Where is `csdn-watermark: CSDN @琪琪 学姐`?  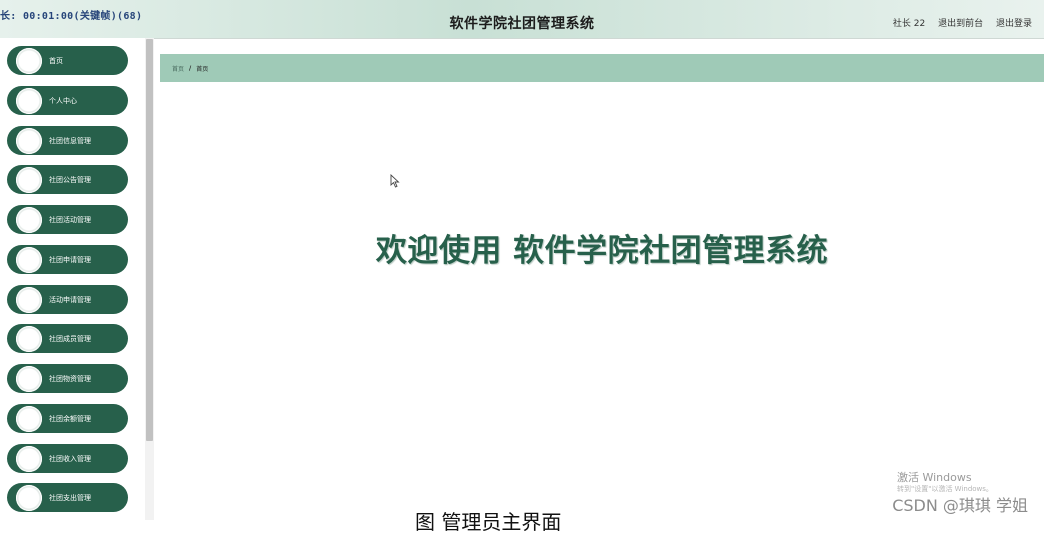
csdn-watermark: CSDN @琪琪 学姐 is located at coordinates (960, 505).